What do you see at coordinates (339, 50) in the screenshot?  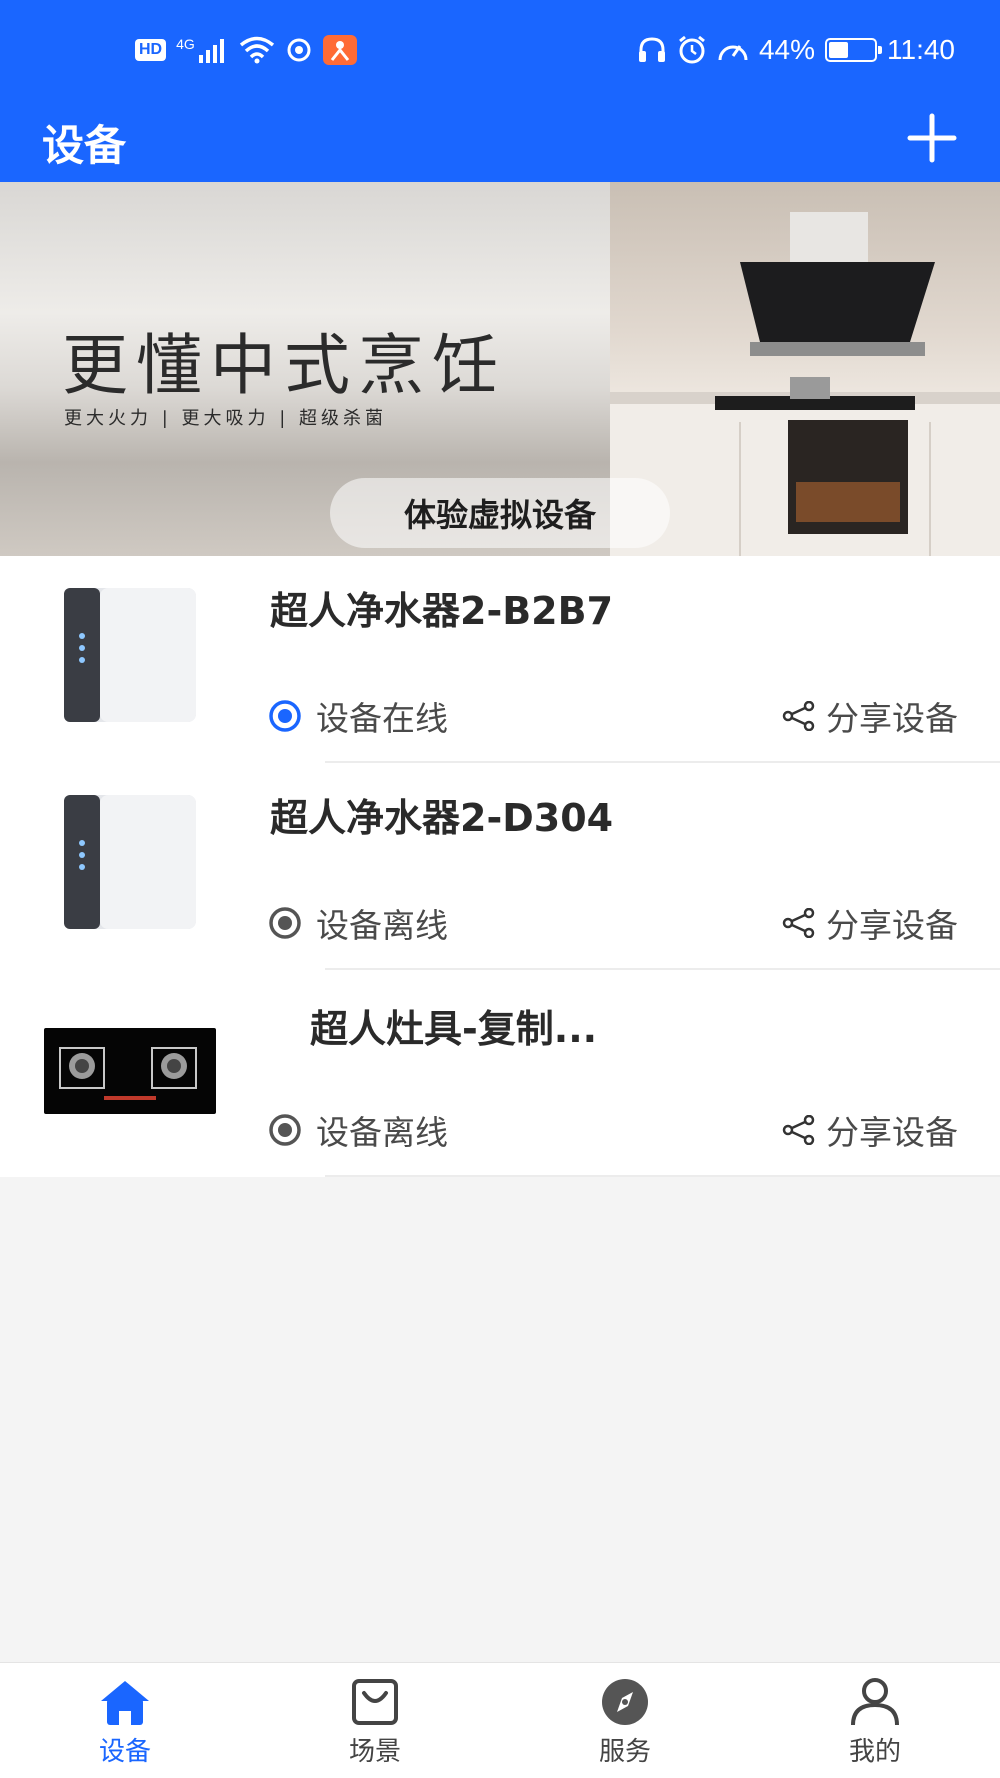 I see `app-notification-icon` at bounding box center [339, 50].